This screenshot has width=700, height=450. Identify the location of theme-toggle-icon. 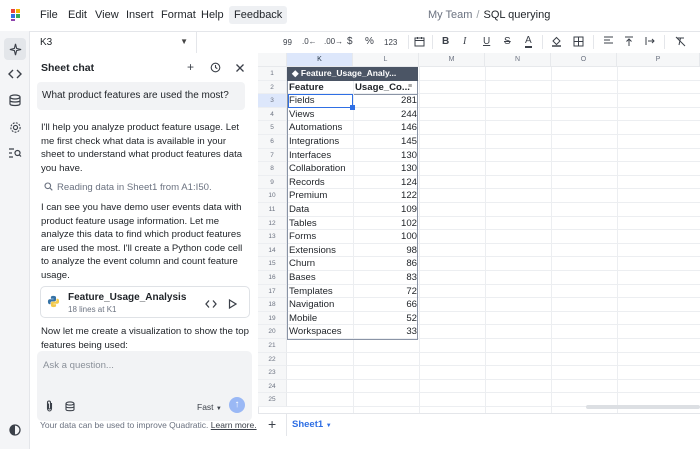
(15, 430).